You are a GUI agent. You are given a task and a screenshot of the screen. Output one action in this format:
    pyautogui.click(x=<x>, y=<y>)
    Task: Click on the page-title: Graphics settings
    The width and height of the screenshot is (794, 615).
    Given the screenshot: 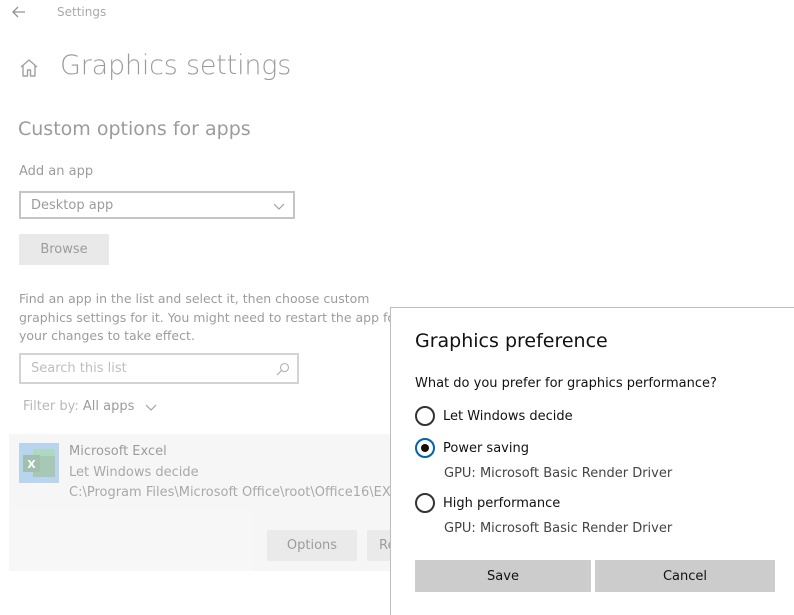 What is the action you would take?
    pyautogui.click(x=176, y=65)
    